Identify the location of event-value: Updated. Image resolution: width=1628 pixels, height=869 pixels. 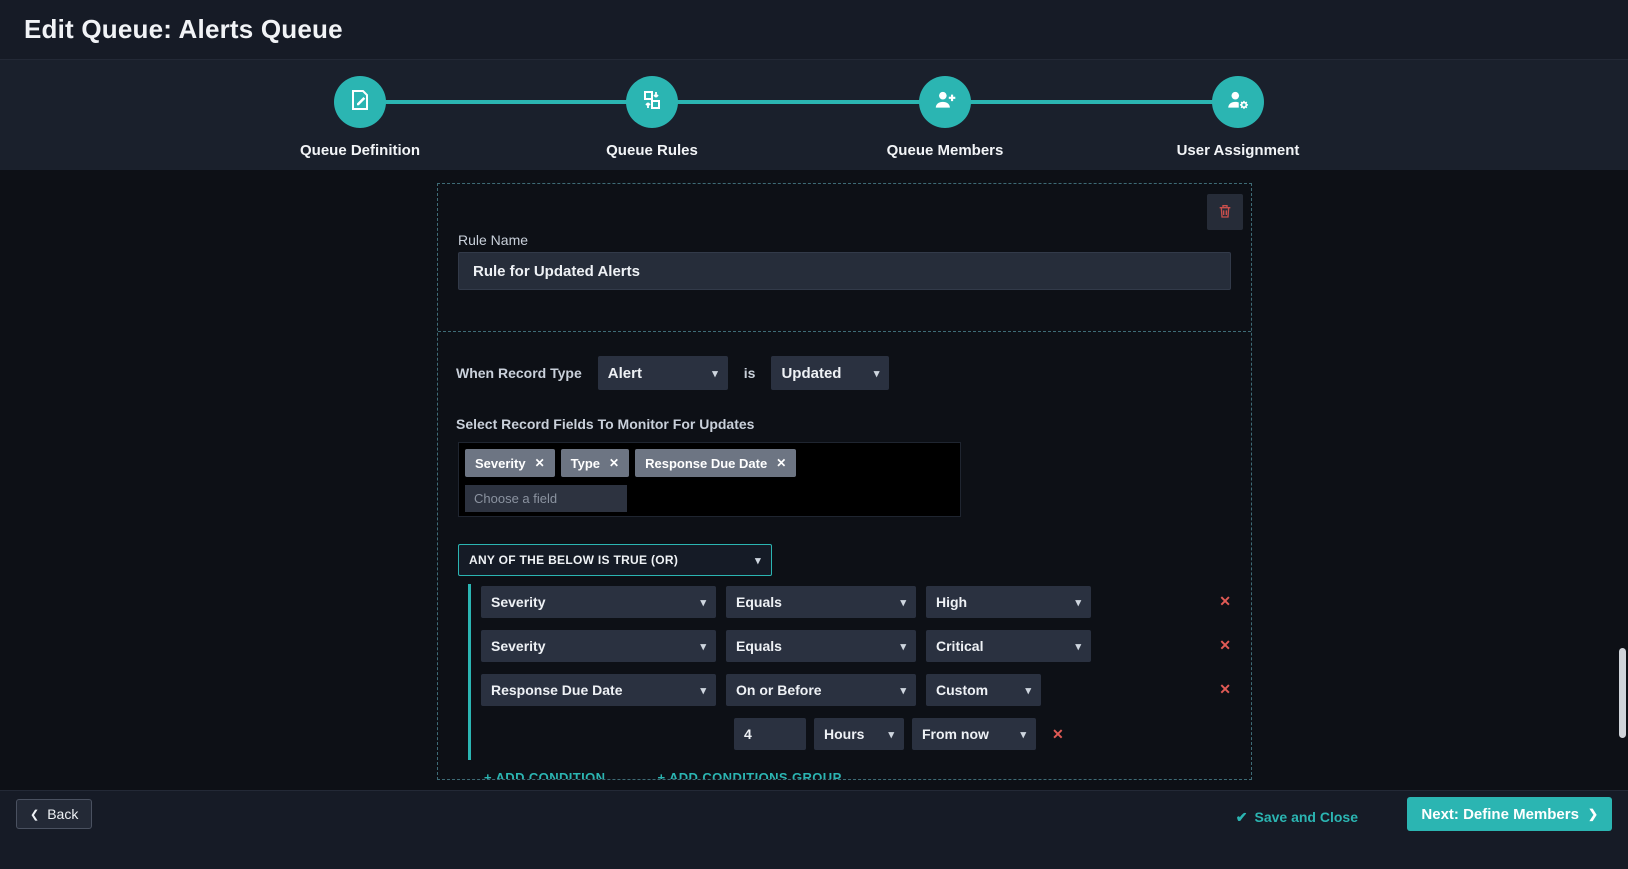
(811, 373).